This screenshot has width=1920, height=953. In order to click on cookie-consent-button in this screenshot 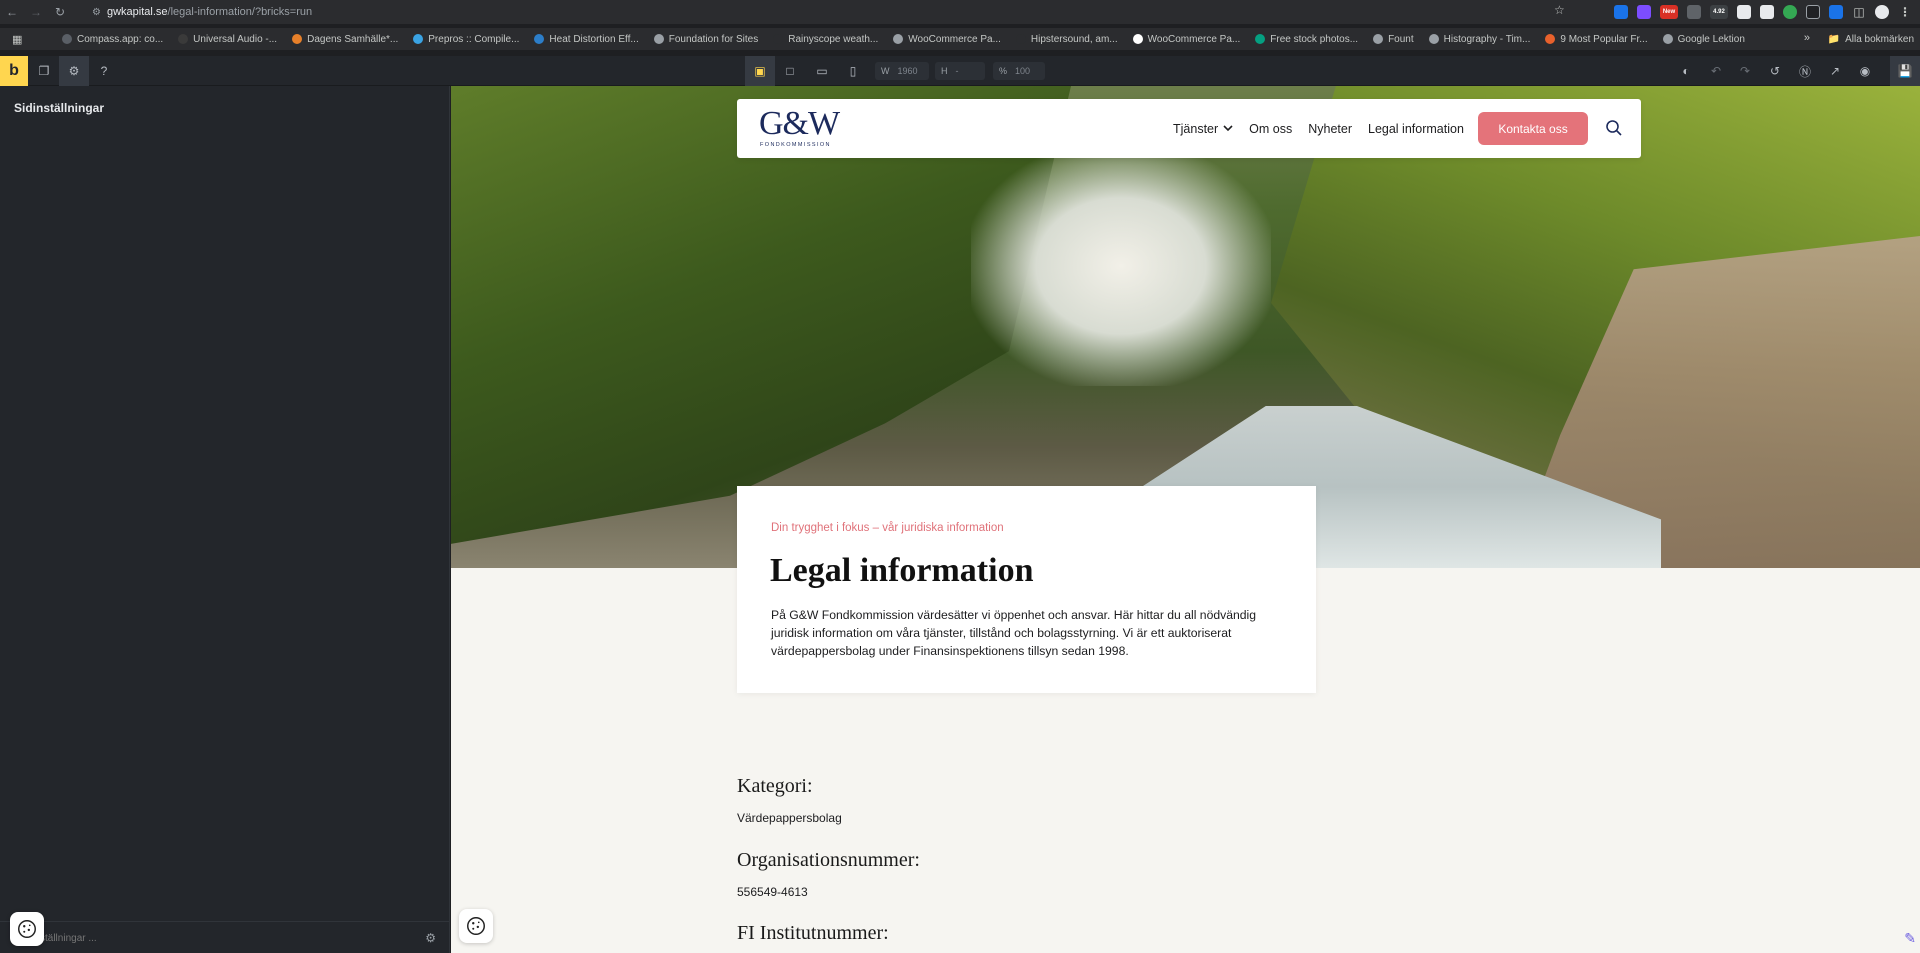, I will do `click(27, 929)`.